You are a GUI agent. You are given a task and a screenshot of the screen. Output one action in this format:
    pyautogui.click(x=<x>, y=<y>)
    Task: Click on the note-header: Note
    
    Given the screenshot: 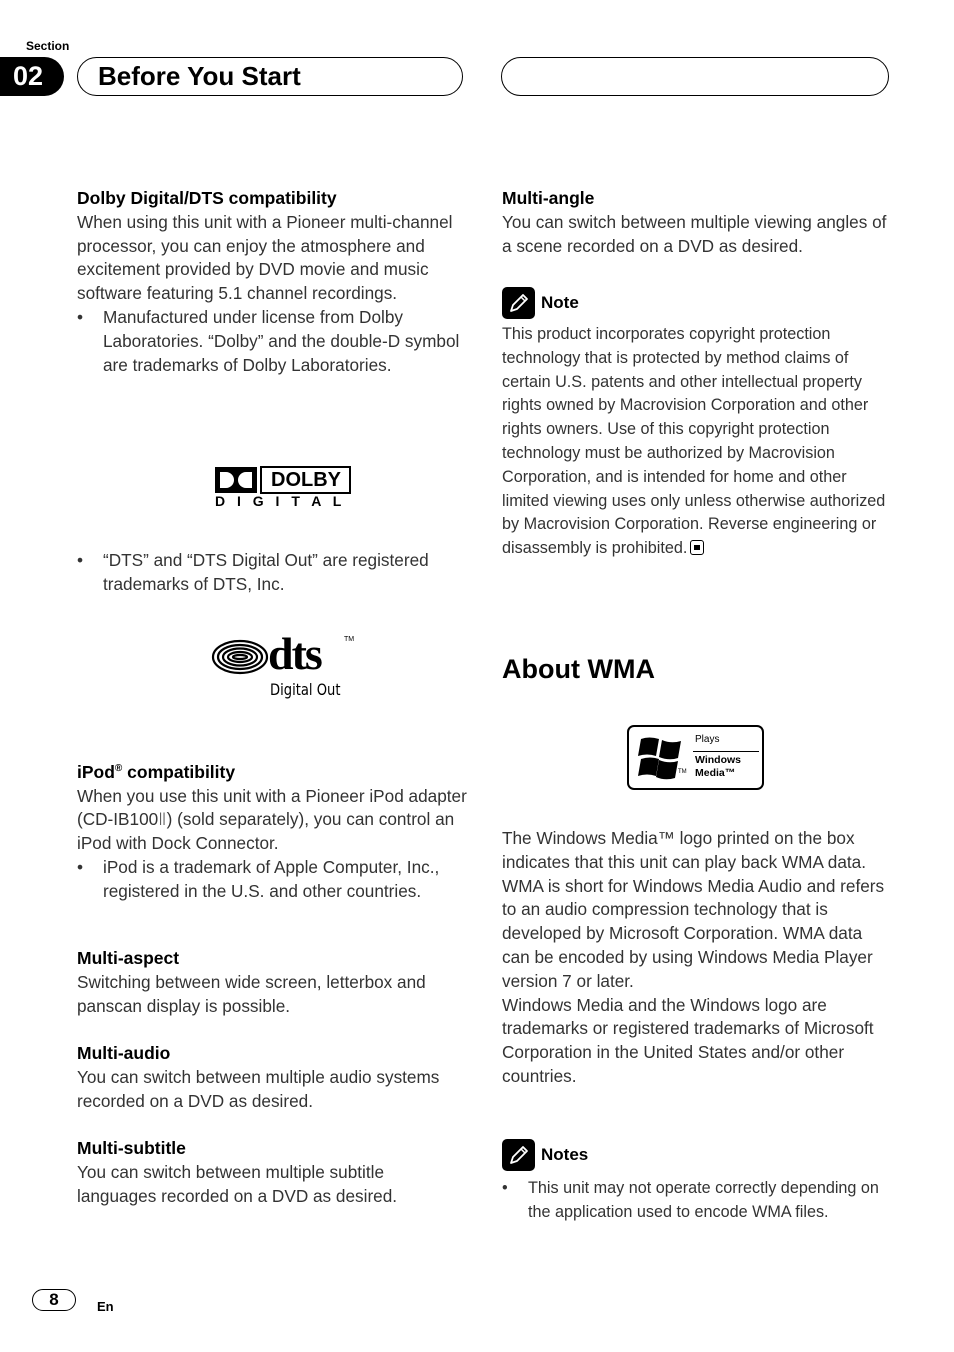 What is the action you would take?
    pyautogui.click(x=697, y=303)
    